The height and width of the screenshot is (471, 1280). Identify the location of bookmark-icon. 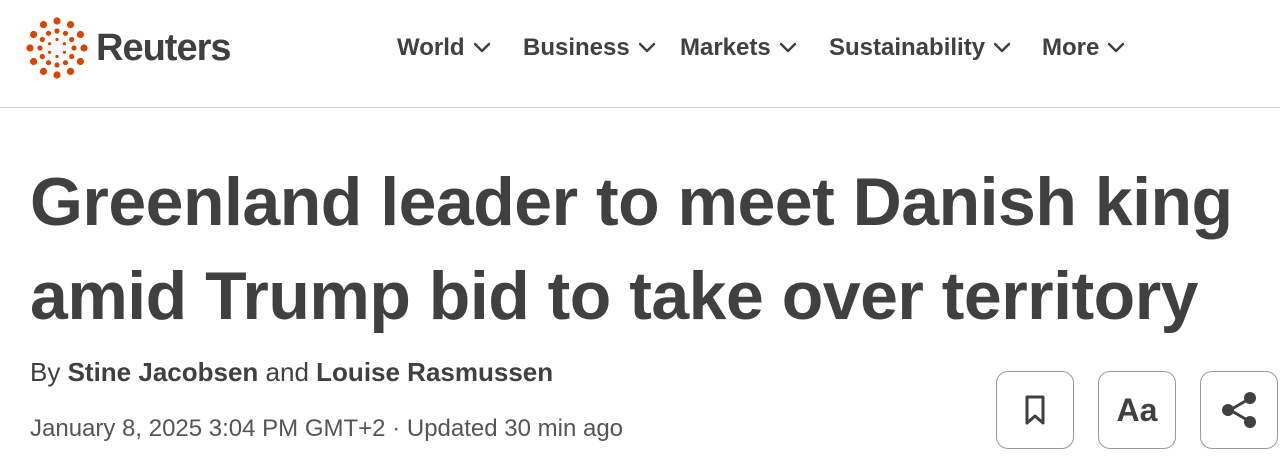
(1035, 410).